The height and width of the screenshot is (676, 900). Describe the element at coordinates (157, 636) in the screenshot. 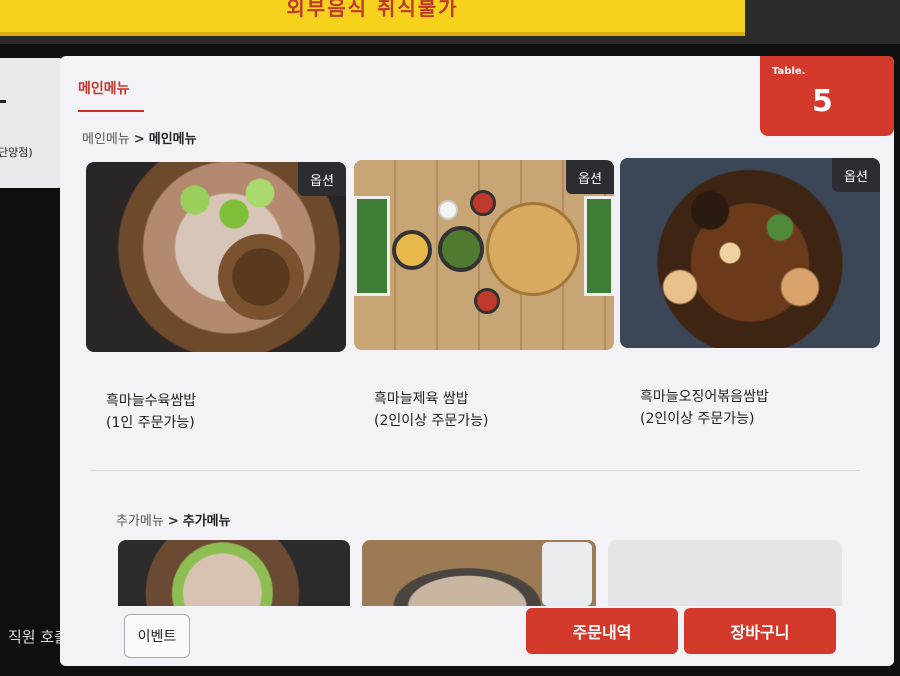

I see `event-button: 이벤트` at that location.